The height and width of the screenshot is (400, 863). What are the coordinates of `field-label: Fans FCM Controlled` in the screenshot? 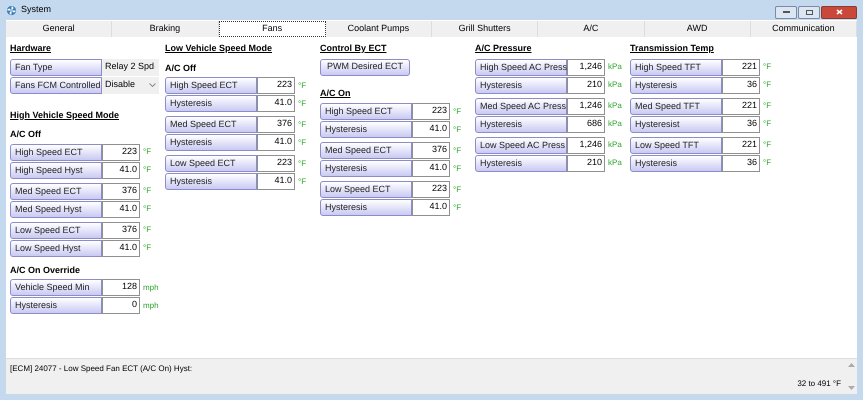 It's located at (56, 85).